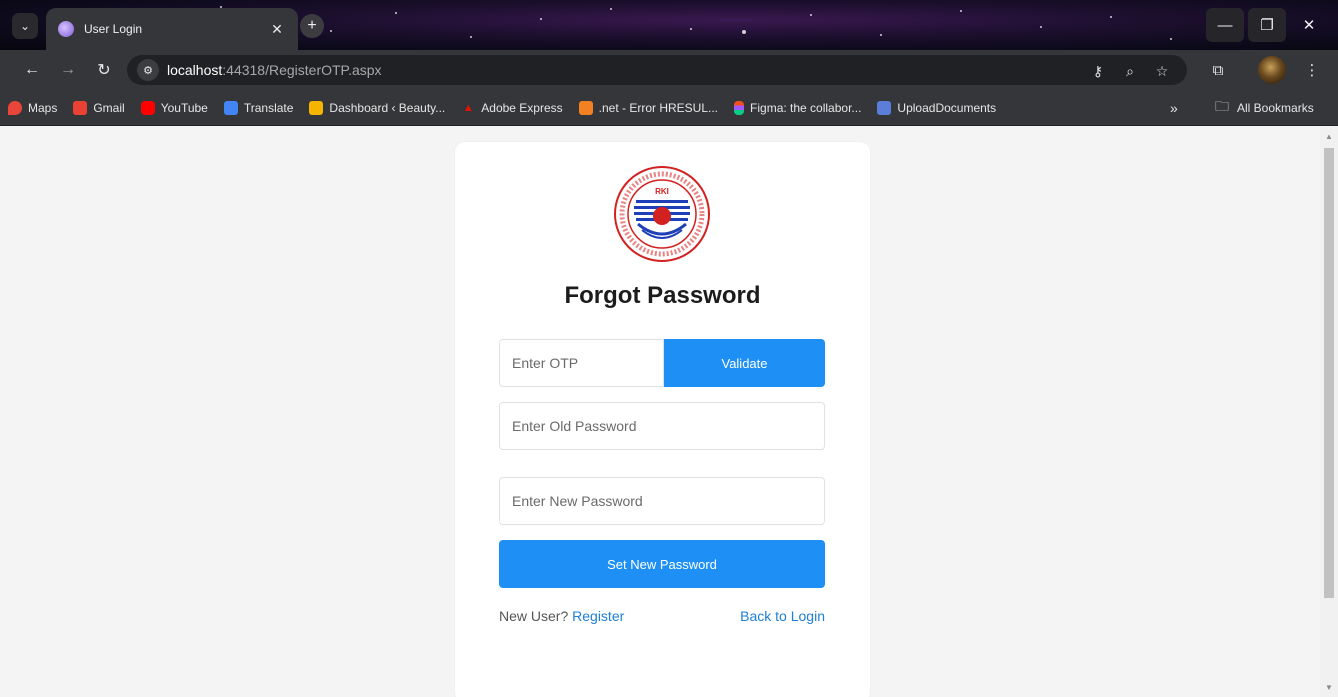 This screenshot has width=1338, height=697. Describe the element at coordinates (1225, 25) in the screenshot. I see `minimize-icon: —` at that location.